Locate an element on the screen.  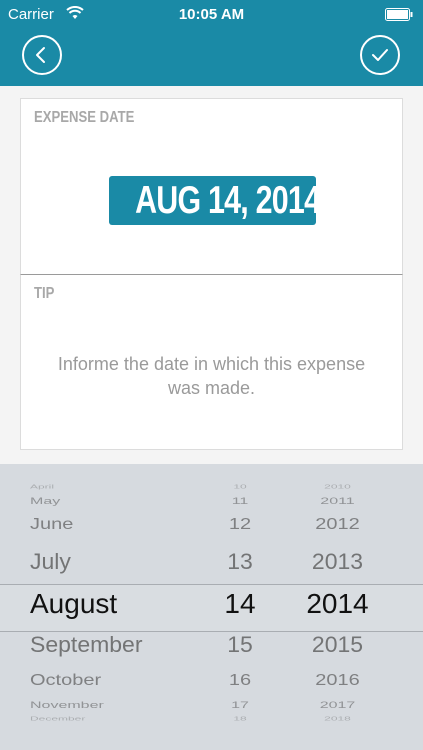
month-option: December is located at coordinates (110, 718).